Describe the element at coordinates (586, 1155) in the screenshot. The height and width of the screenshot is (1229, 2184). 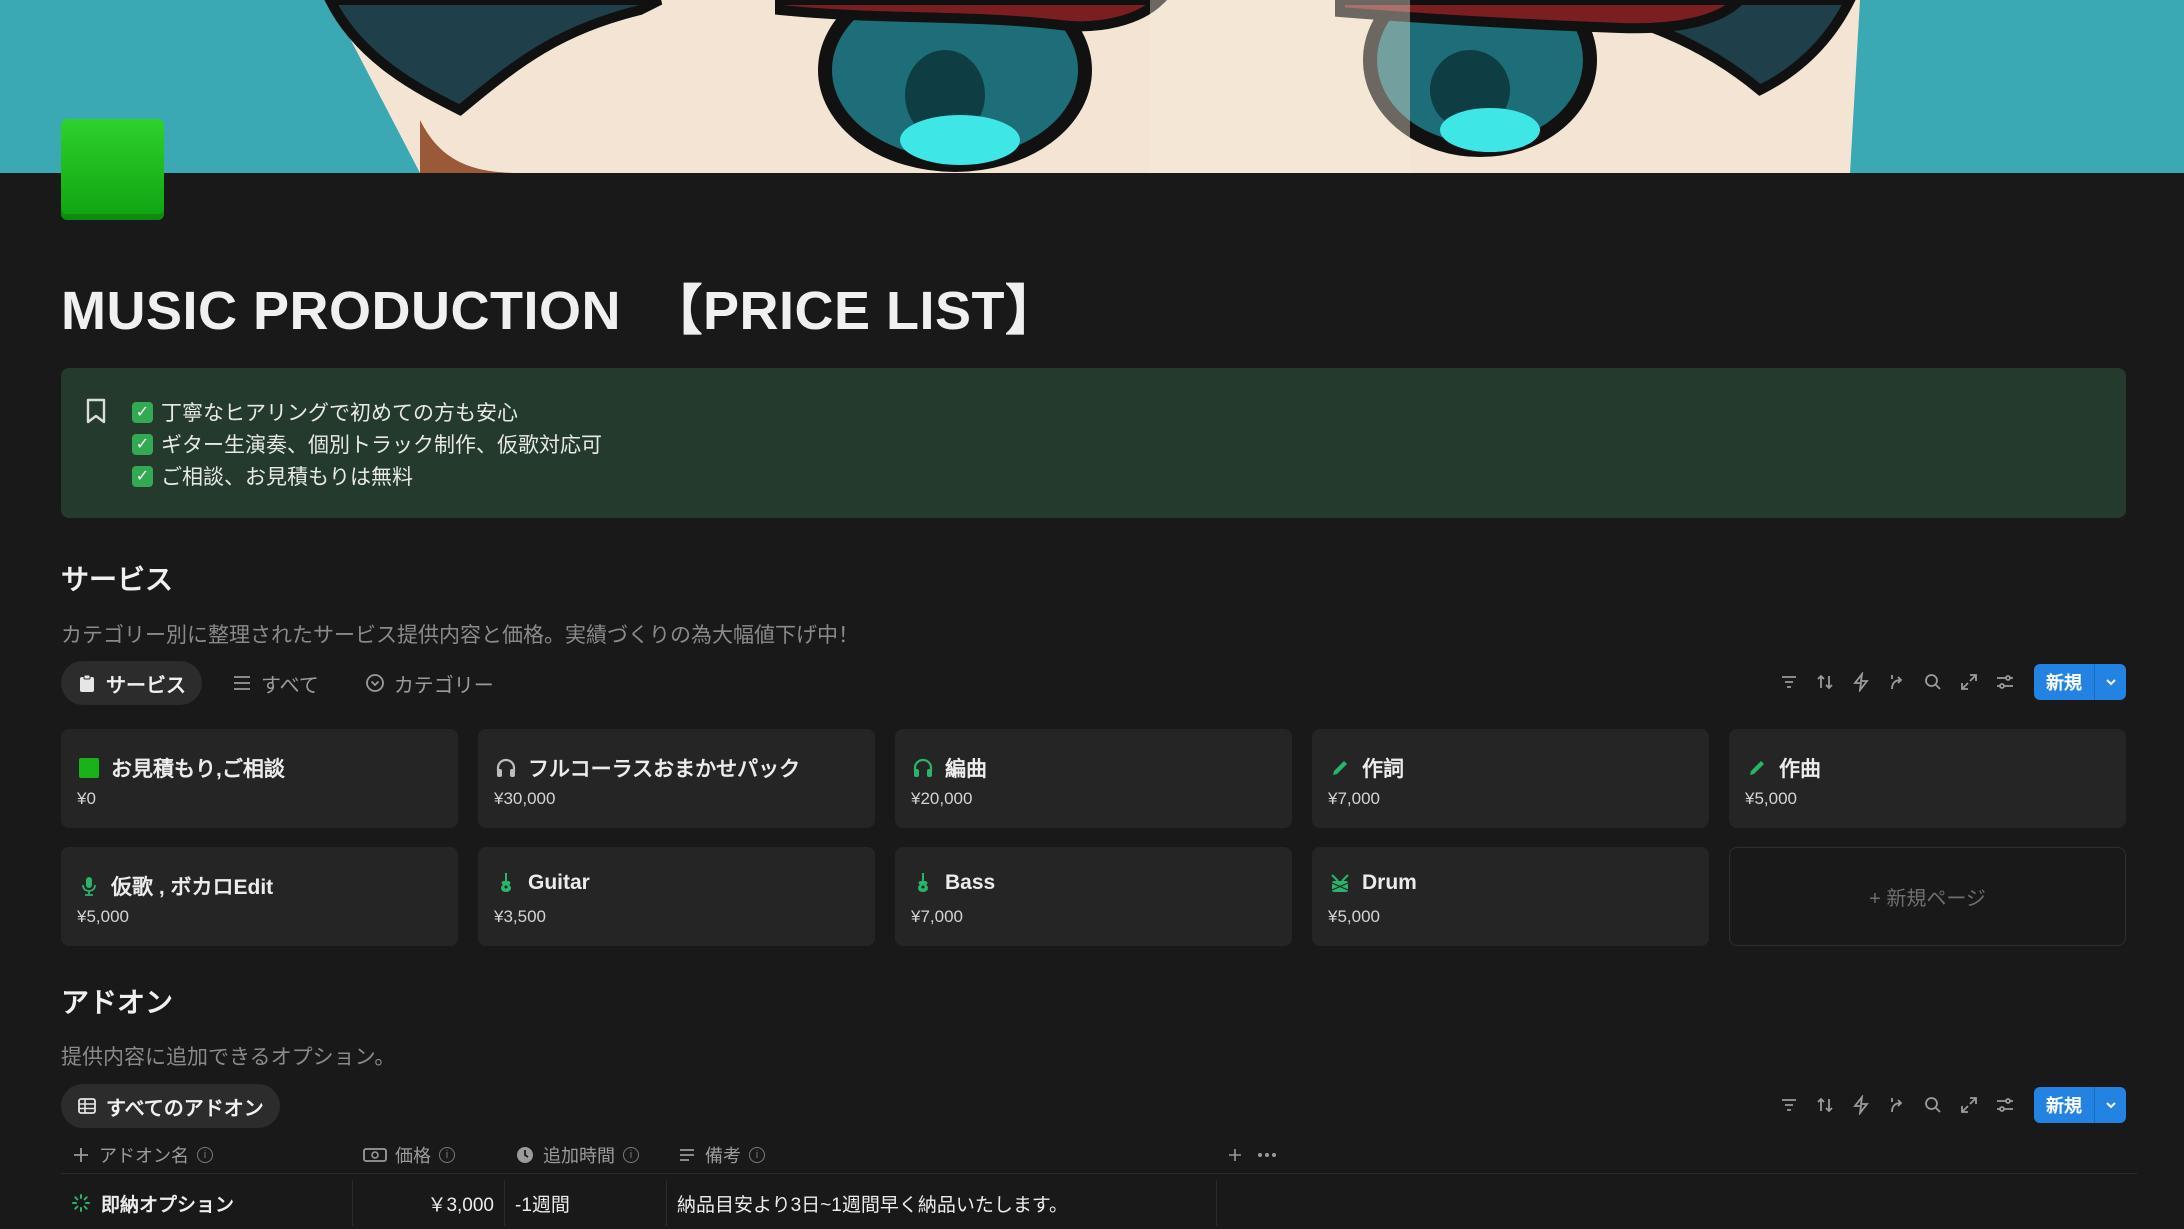
I see `column-header-added-time: 追加時間 i` at that location.